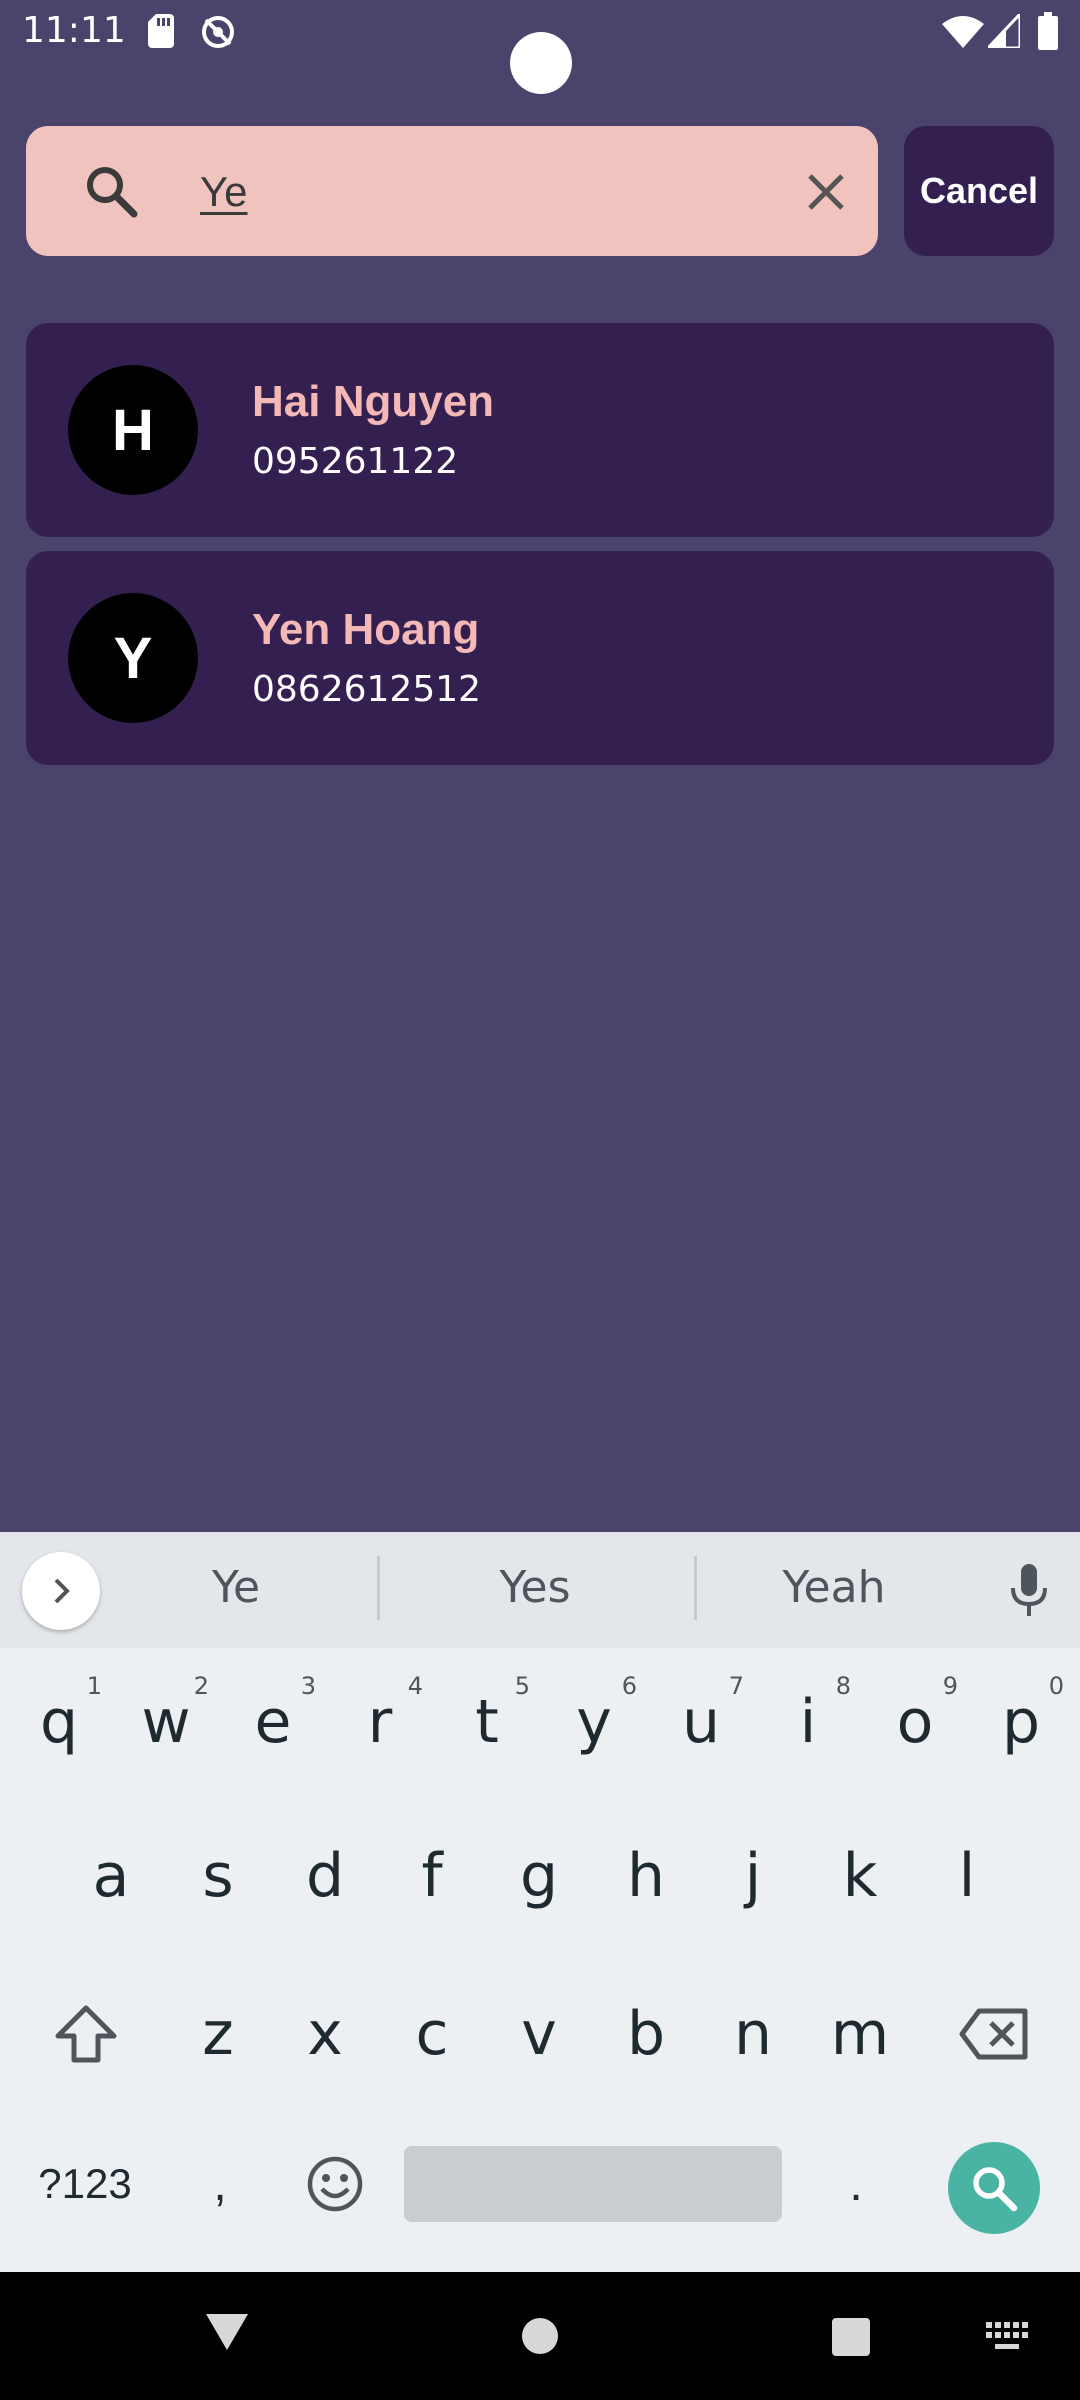 This screenshot has width=1080, height=2400. Describe the element at coordinates (325, 2034) in the screenshot. I see `key-x: x` at that location.